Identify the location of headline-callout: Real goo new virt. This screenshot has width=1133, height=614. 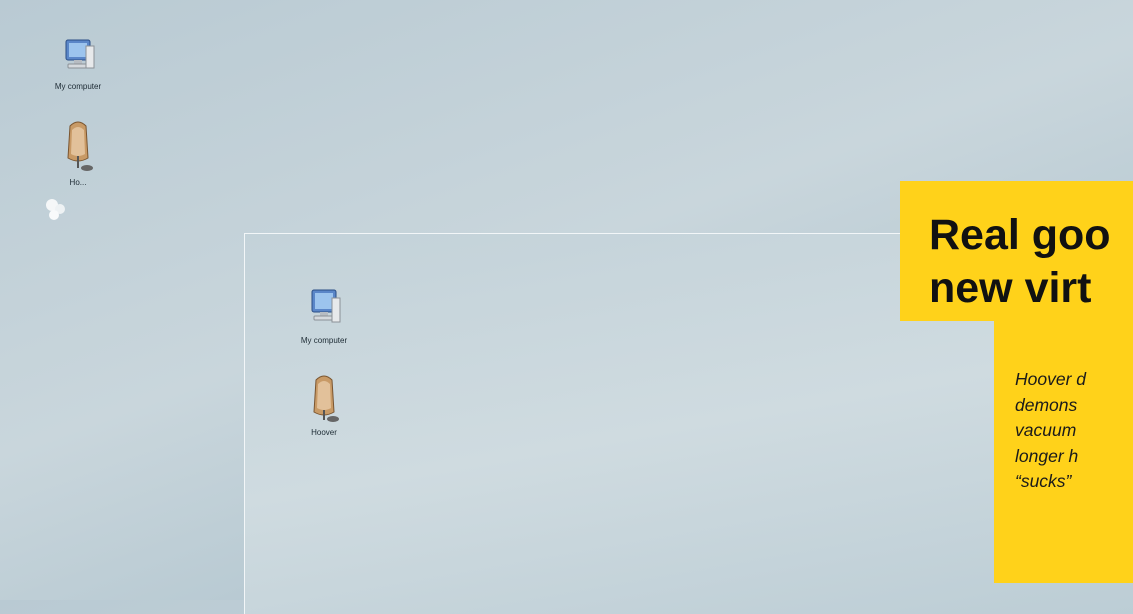
(1016, 251).